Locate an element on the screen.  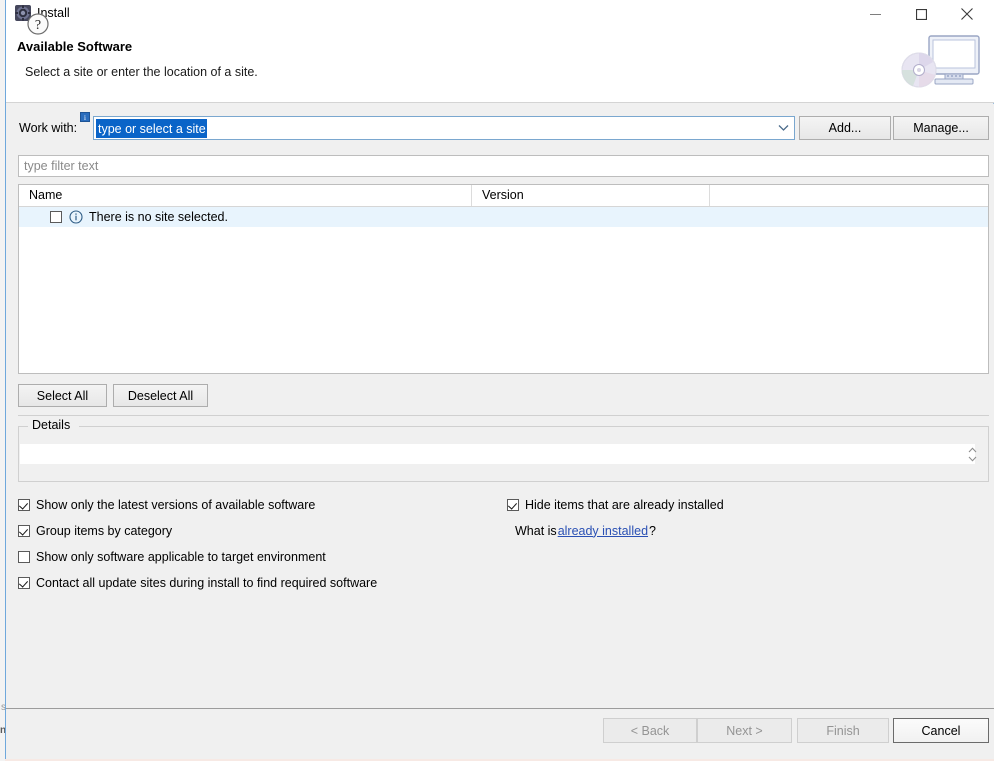
option-label: Hide items that are already installed is located at coordinates (624, 504).